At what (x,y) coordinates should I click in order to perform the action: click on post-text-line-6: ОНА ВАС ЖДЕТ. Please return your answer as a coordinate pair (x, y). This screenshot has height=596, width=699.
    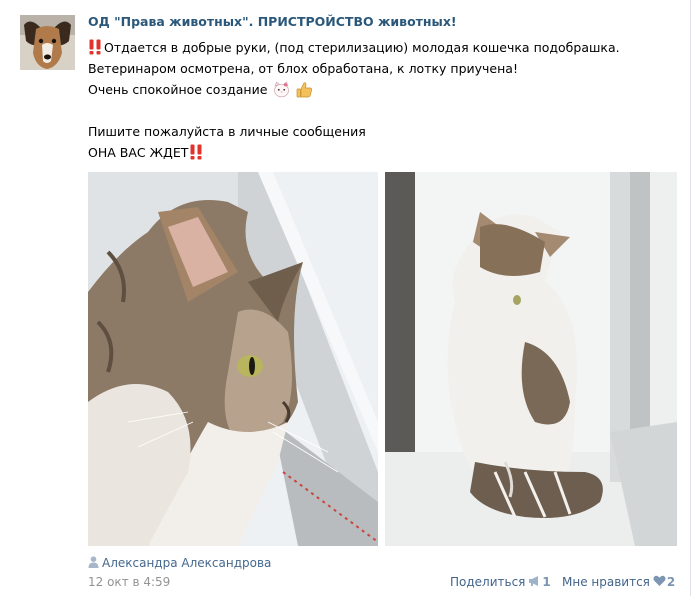
    Looking at the image, I should click on (383, 152).